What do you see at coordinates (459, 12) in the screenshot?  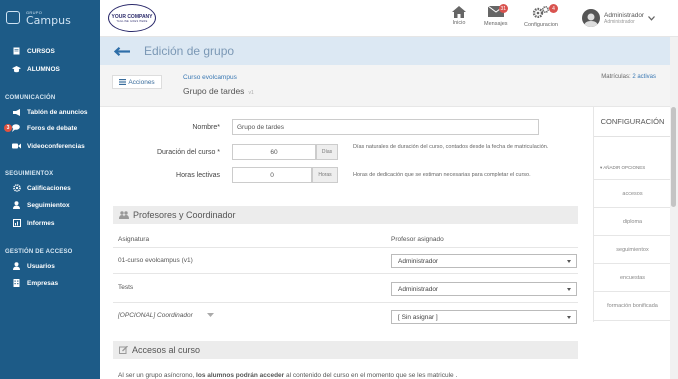 I see `home-icon` at bounding box center [459, 12].